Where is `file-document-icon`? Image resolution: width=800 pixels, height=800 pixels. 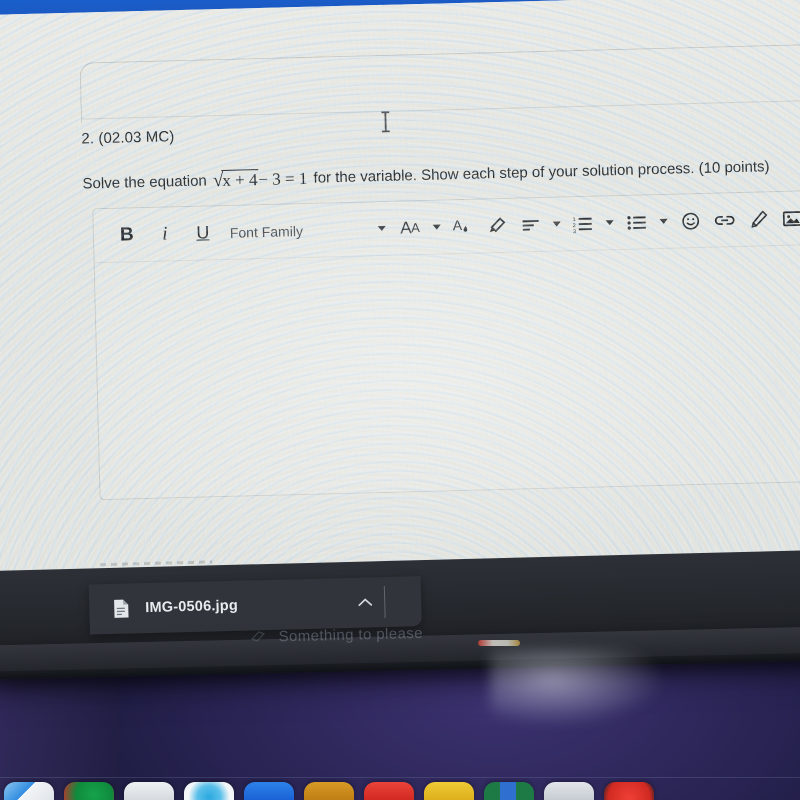 file-document-icon is located at coordinates (121, 608).